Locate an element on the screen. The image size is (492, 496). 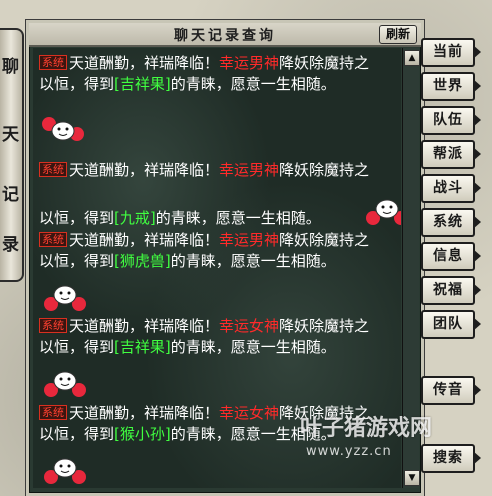
left-scroll-char: 聊 is located at coordinates (10, 67).